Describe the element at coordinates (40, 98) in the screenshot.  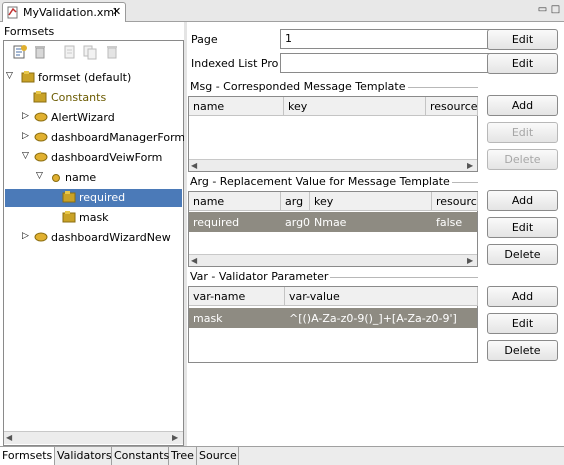
I see `constants-icon` at that location.